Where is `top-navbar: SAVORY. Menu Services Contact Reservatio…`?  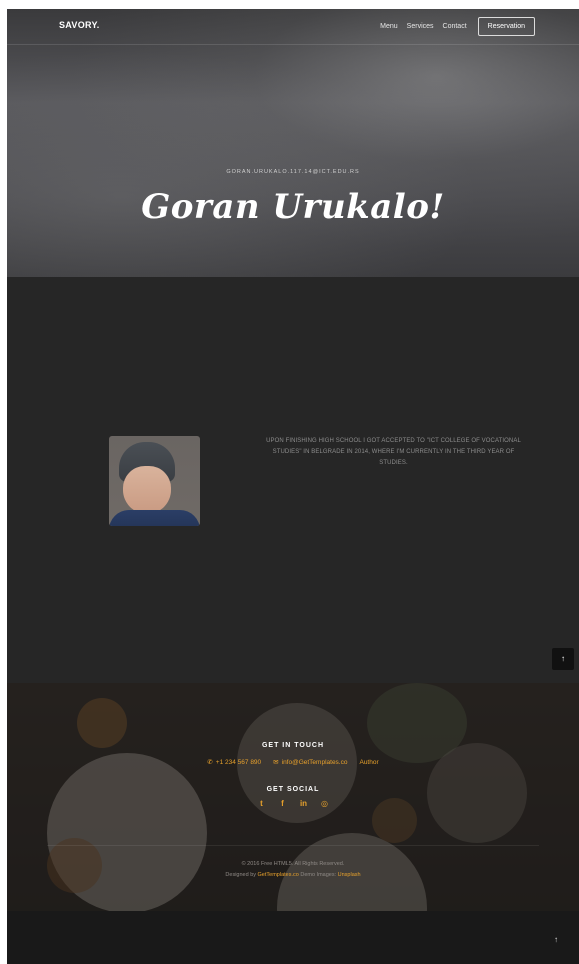
top-navbar: SAVORY. Menu Services Contact Reservatio… is located at coordinates (293, 27).